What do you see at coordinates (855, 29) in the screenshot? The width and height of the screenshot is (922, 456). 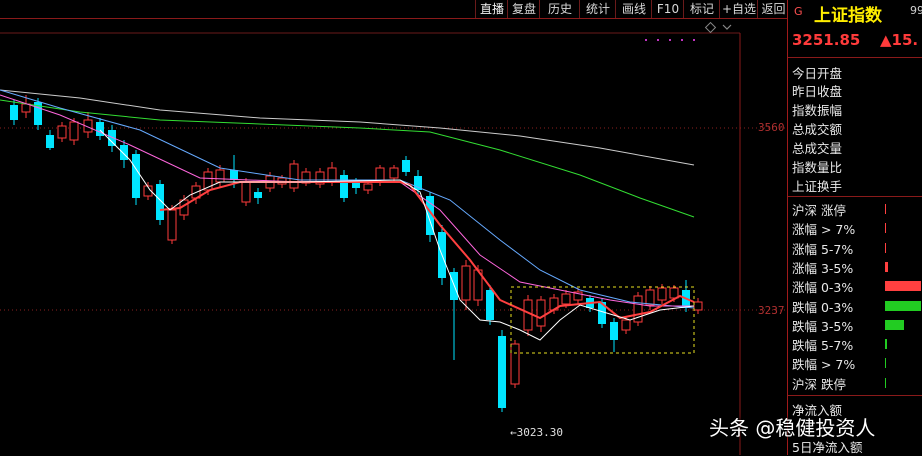 I see `quote-header: G 上证指数 99 3251.85 ▲15.` at bounding box center [855, 29].